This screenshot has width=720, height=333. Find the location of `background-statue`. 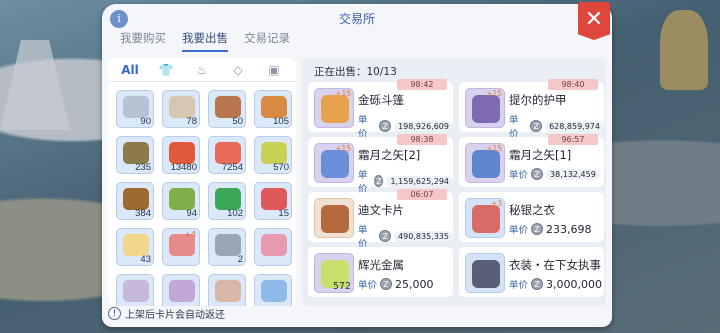

background-statue is located at coordinates (684, 50).